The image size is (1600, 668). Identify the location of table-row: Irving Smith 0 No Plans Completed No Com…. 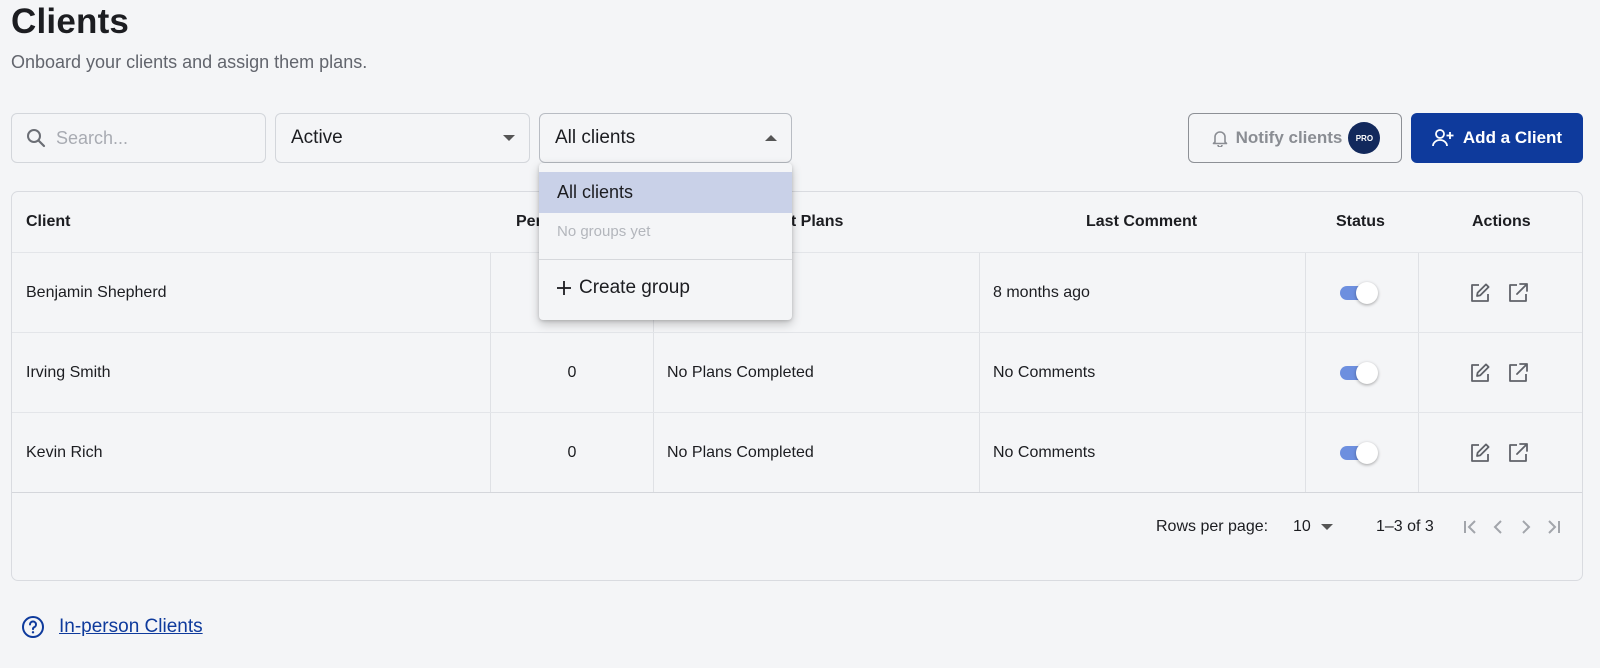
(797, 372).